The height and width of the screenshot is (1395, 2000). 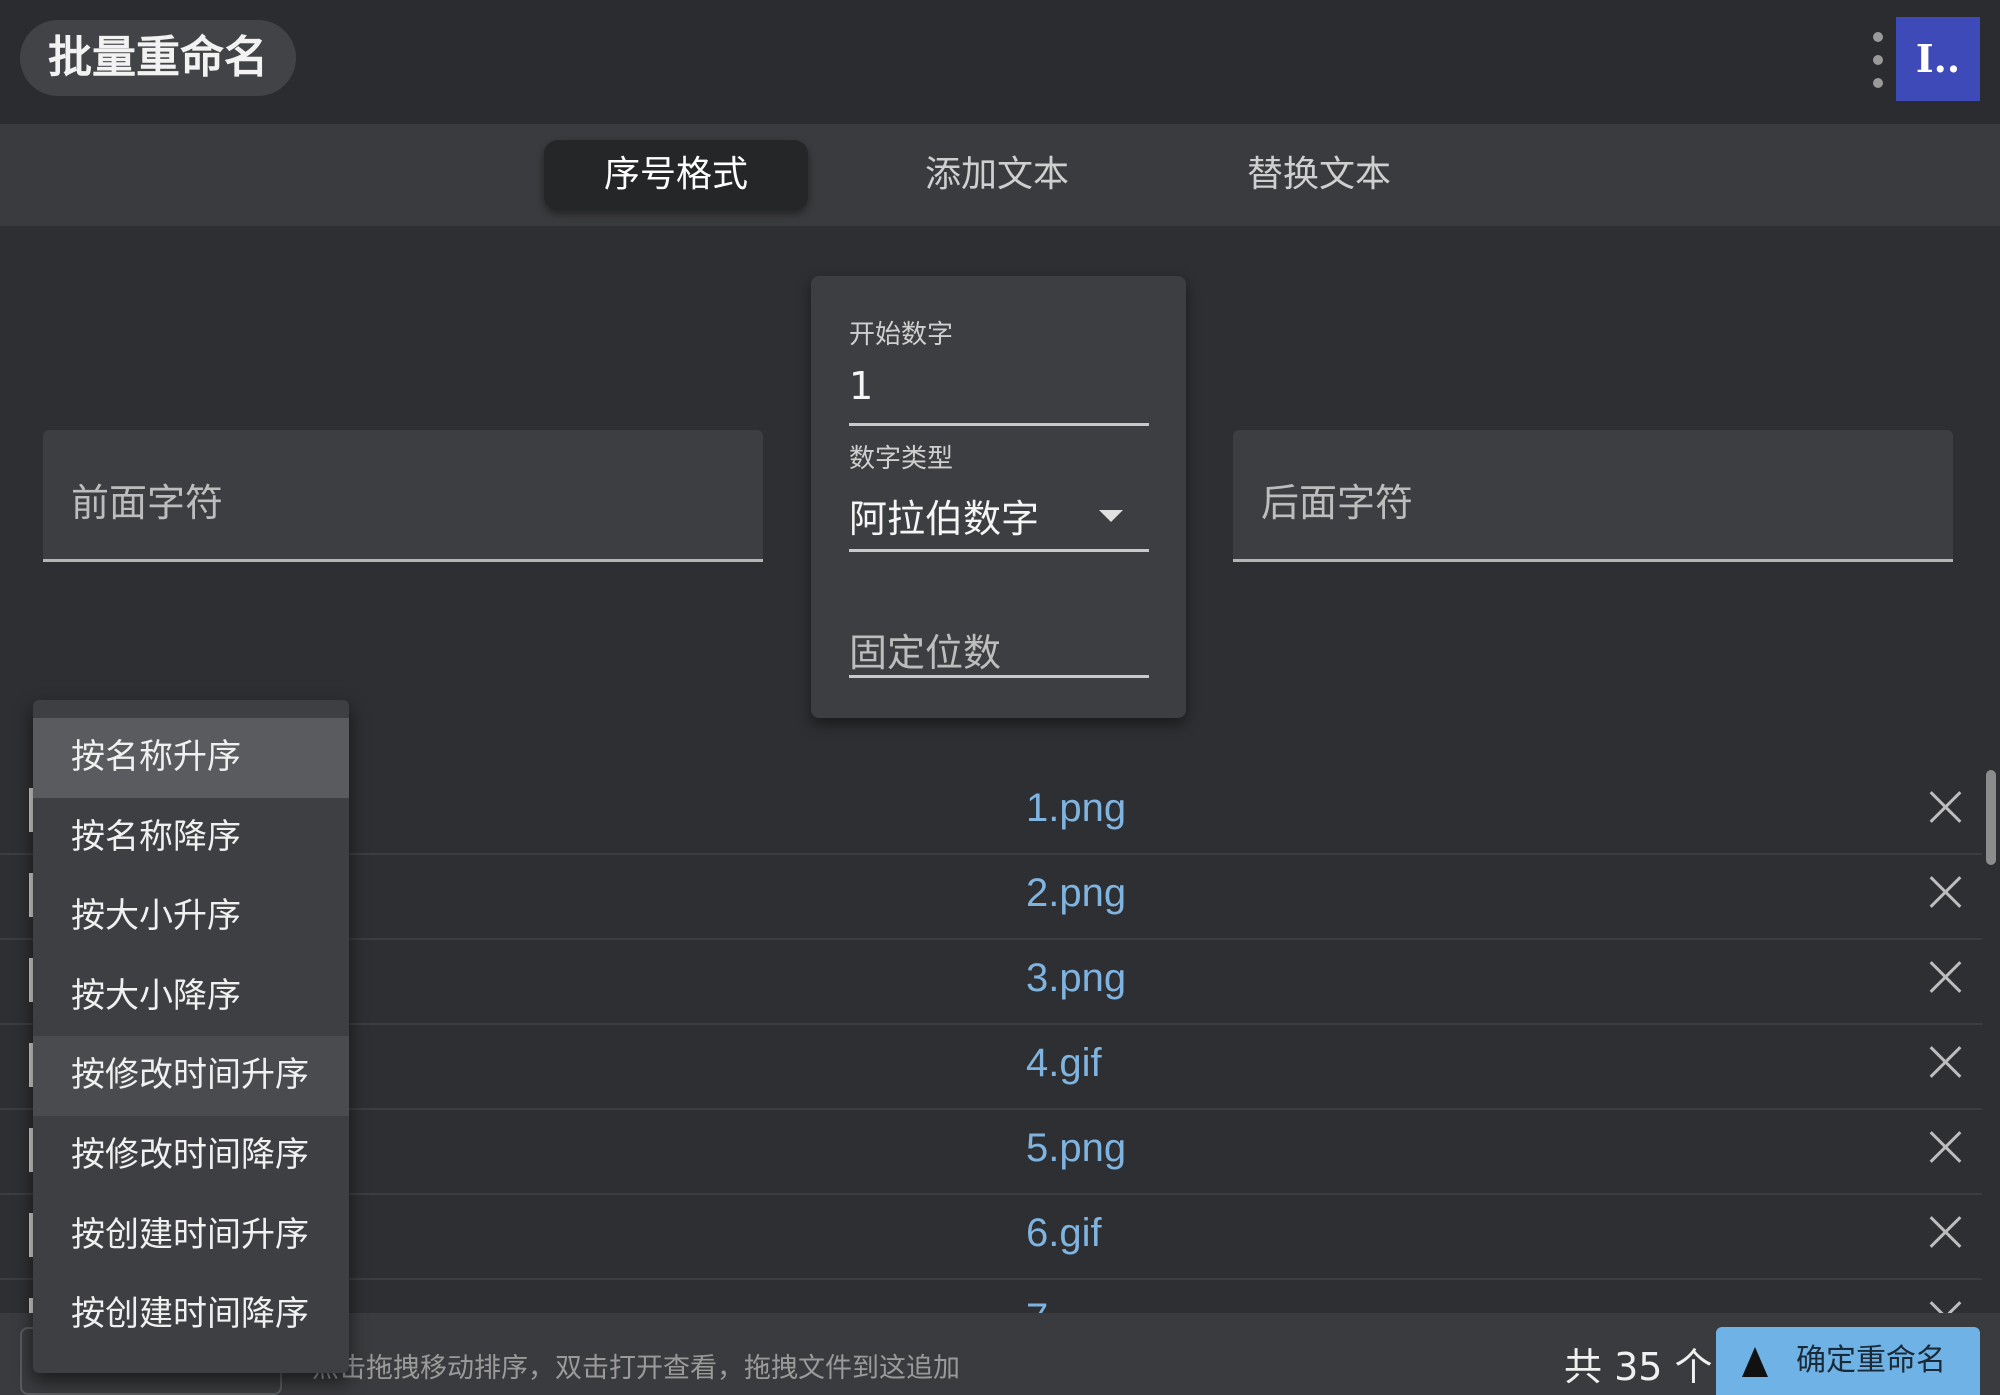 What do you see at coordinates (1878, 60) in the screenshot?
I see `more-vert-icon` at bounding box center [1878, 60].